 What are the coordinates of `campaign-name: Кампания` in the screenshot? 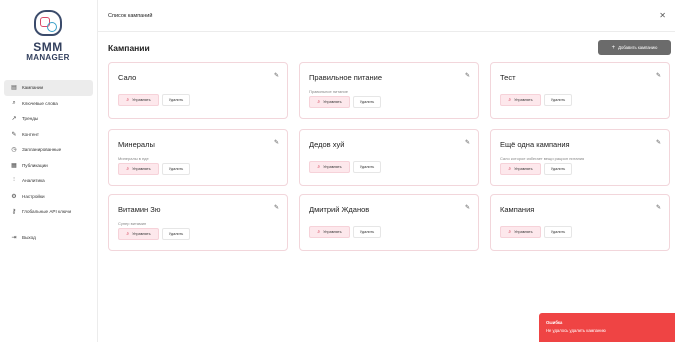 It's located at (517, 209).